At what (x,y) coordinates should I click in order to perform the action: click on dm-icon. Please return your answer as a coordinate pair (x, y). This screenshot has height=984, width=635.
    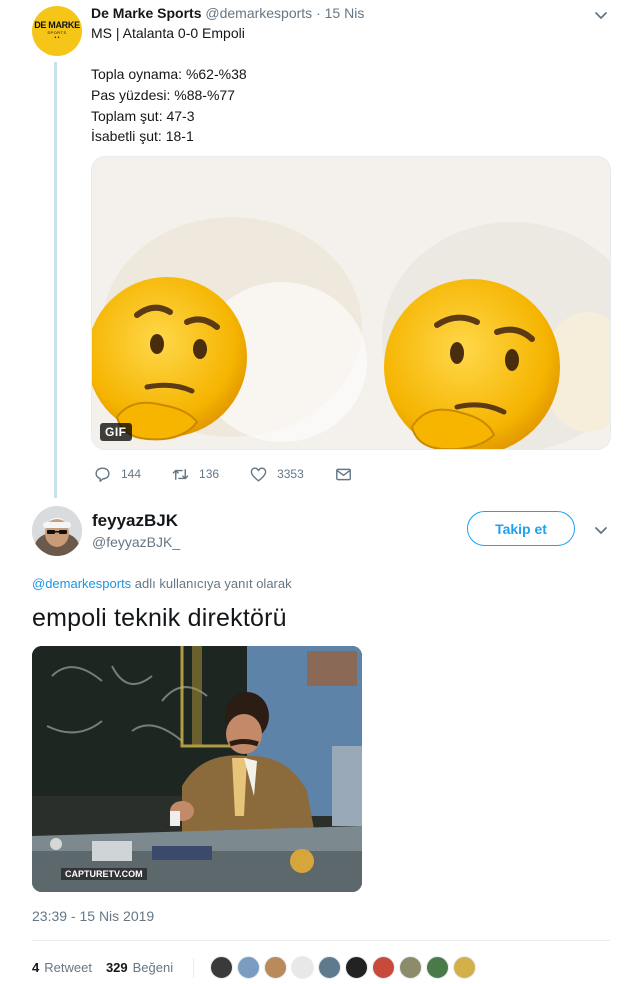
    Looking at the image, I should click on (343, 474).